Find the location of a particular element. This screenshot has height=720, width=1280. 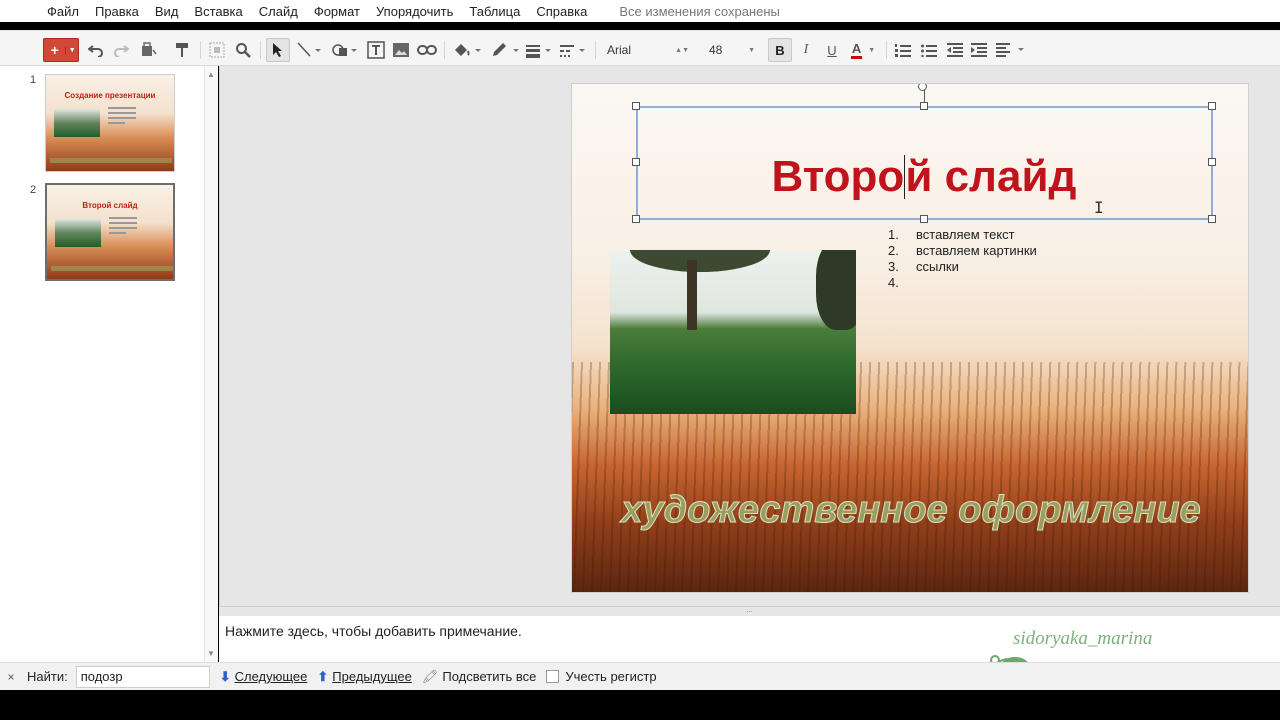

selection-box is located at coordinates (924, 155).